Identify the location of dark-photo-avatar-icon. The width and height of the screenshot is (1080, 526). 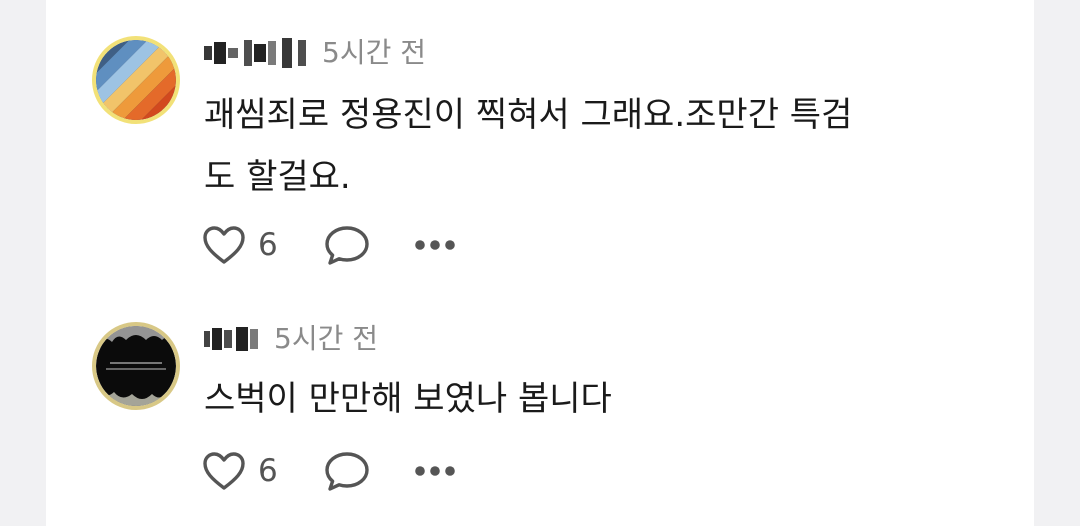
(136, 366).